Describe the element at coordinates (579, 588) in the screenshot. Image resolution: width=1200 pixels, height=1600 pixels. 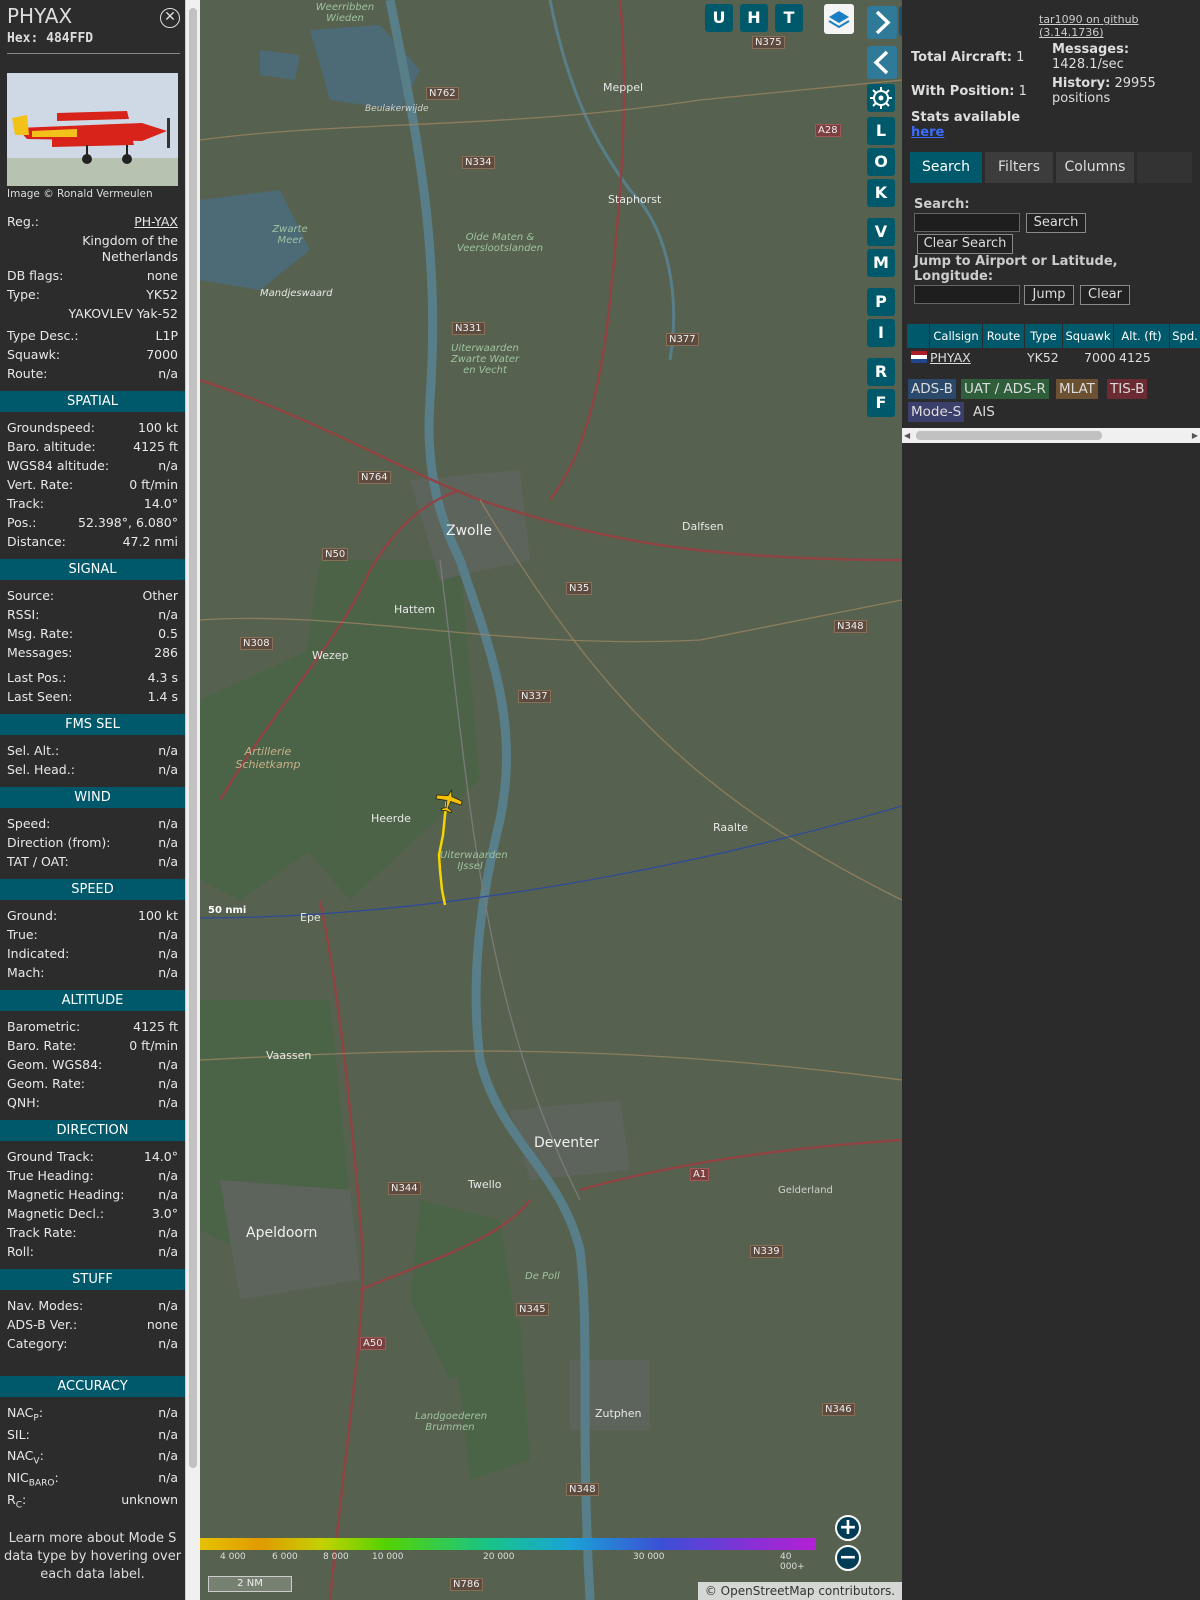
I see `road-shield: N35` at that location.